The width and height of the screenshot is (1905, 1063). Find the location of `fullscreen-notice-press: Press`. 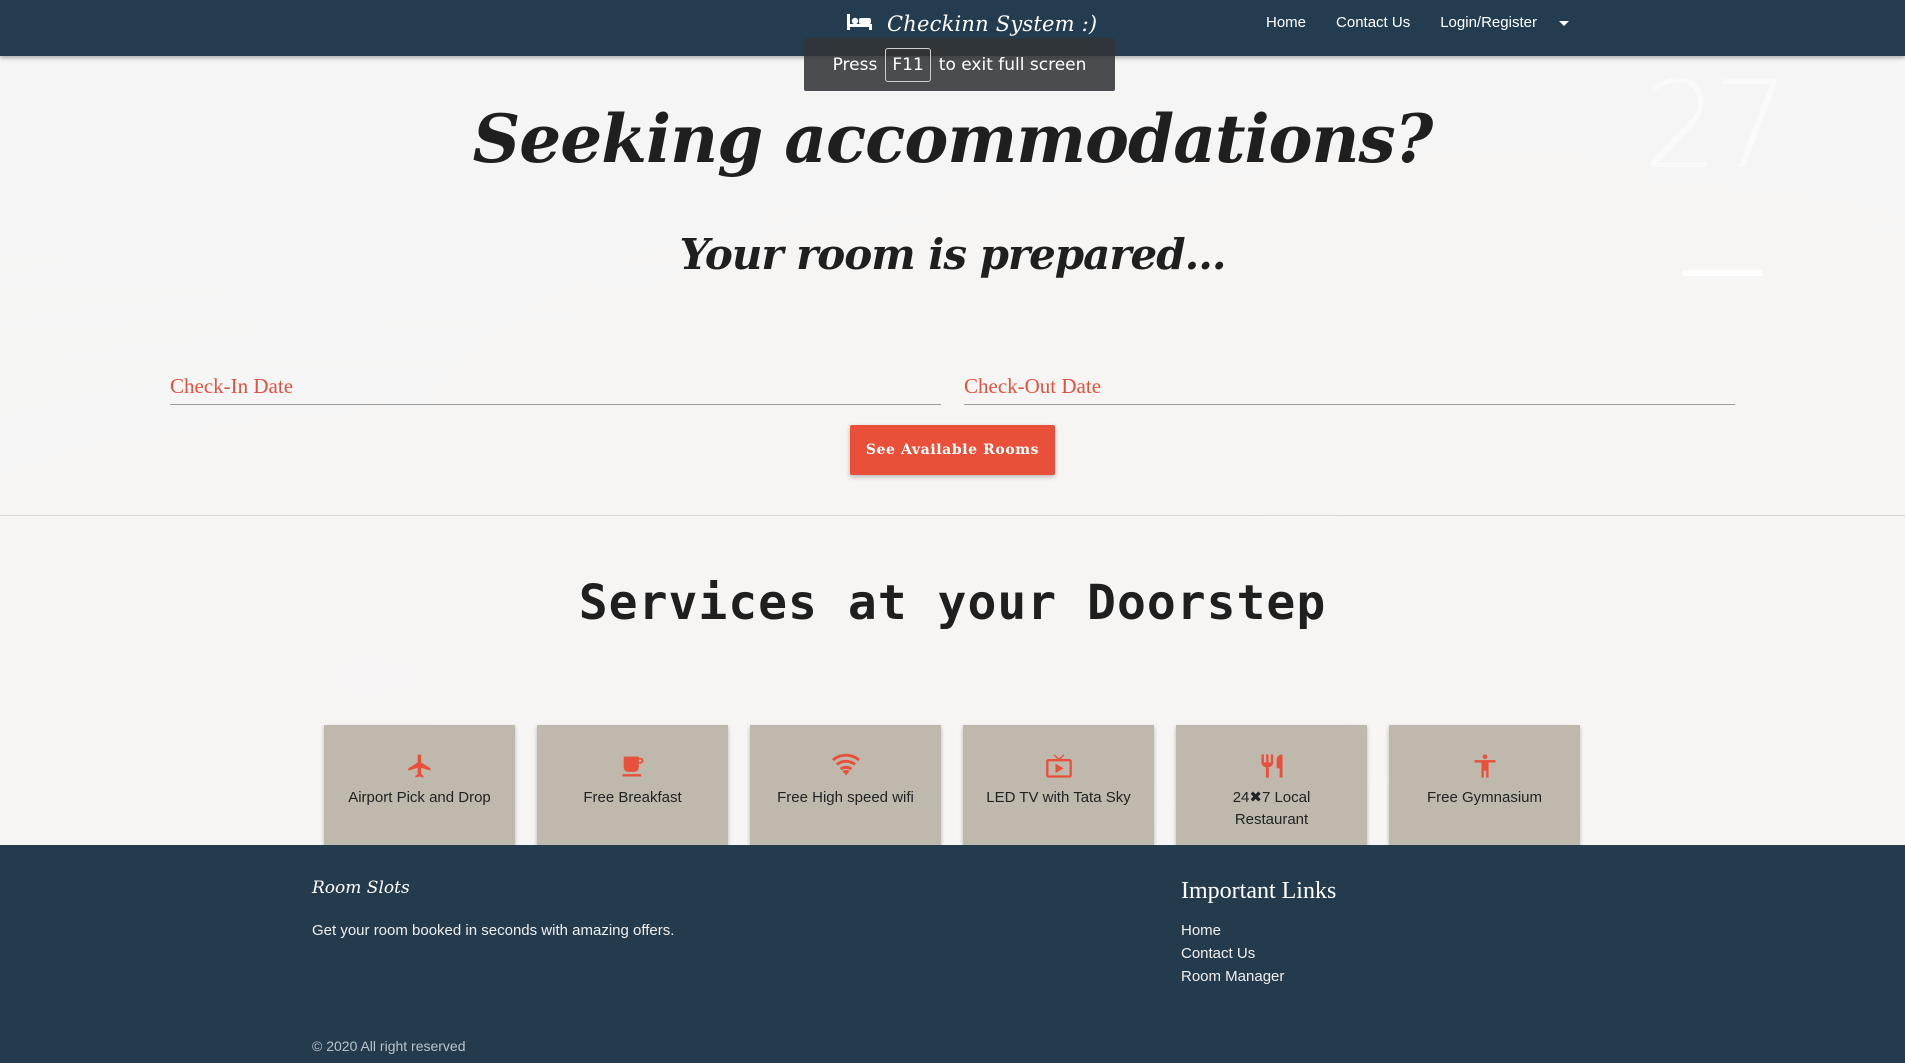

fullscreen-notice-press: Press is located at coordinates (855, 64).